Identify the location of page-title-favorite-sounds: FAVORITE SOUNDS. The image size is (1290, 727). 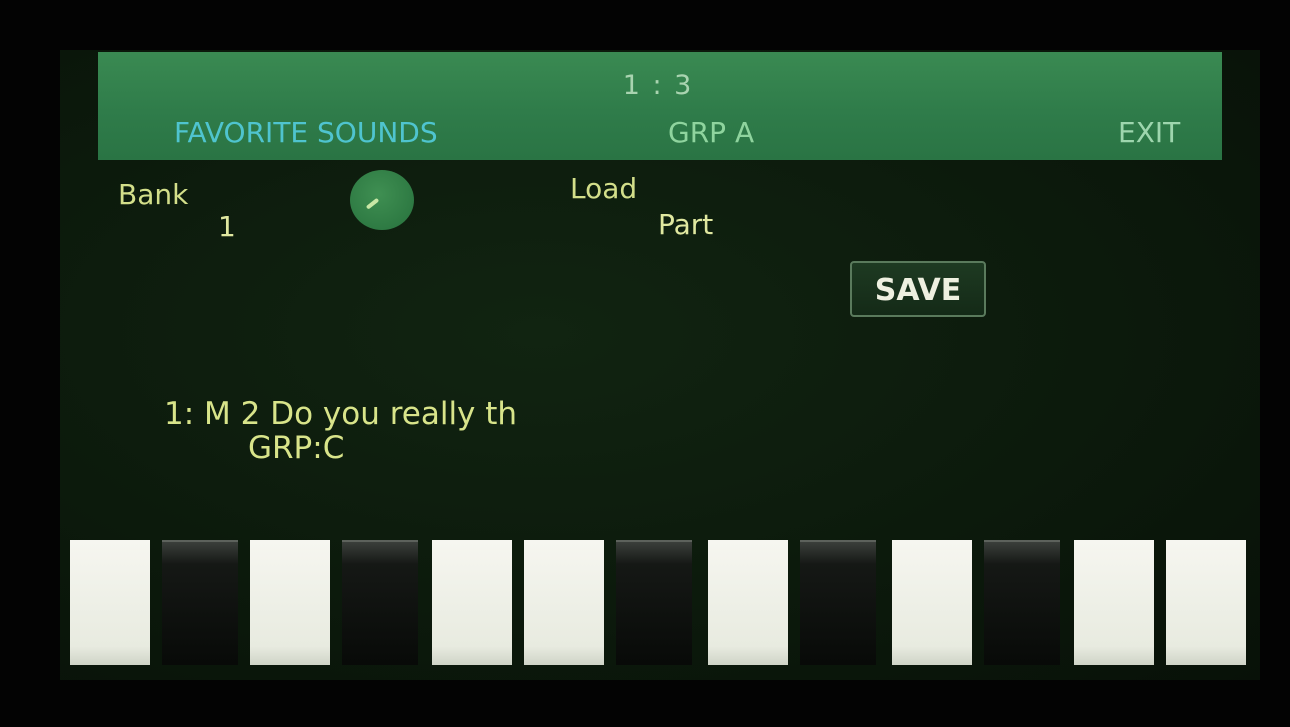
(306, 132).